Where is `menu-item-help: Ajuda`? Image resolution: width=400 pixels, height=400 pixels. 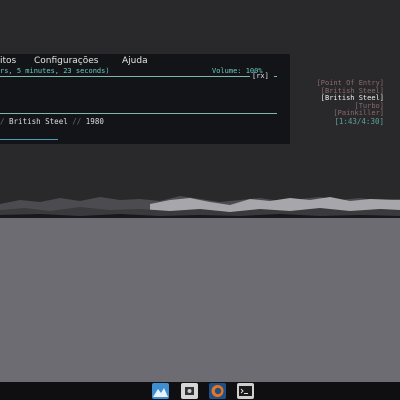
menu-item-help: Ajuda is located at coordinates (135, 61).